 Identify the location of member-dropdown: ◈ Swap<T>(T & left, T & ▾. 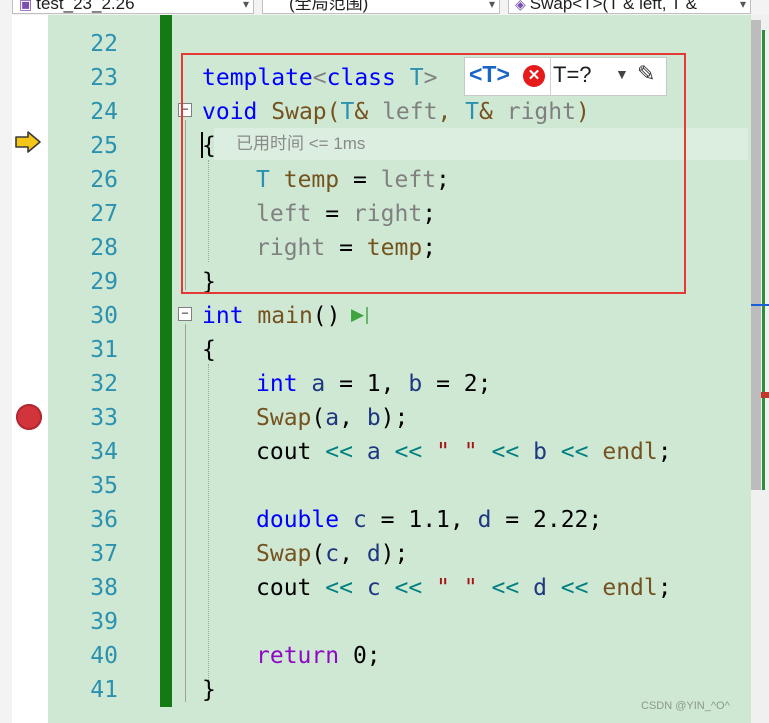
(629, 7).